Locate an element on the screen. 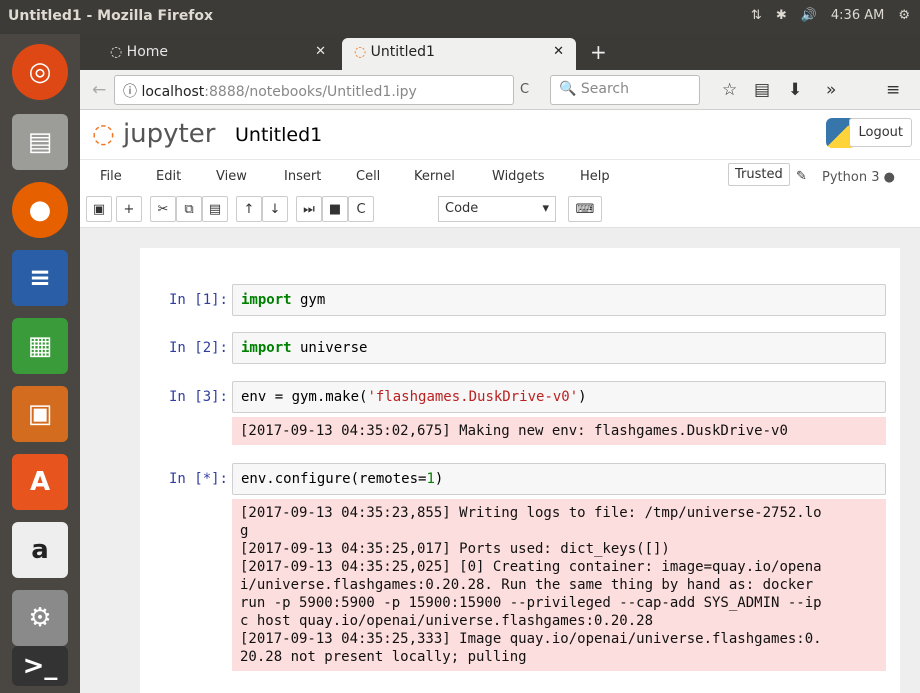 The image size is (920, 693). tab-label: Home is located at coordinates (147, 52).